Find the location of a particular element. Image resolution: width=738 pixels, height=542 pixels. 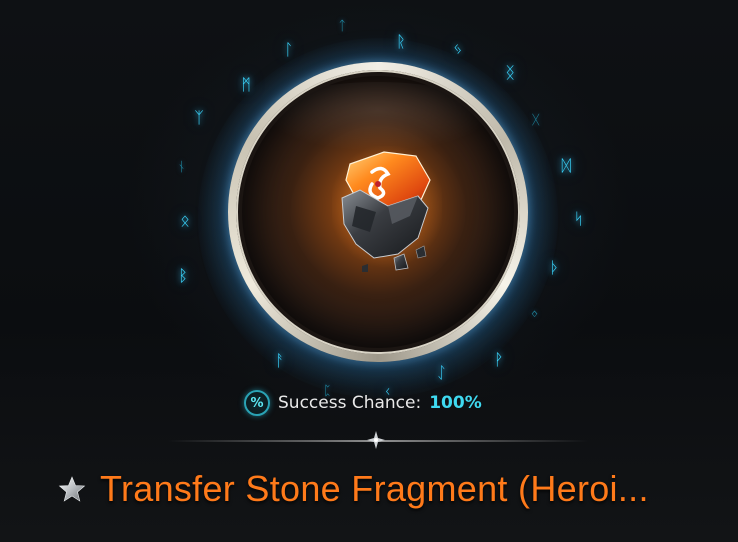

rune-glyph: ᛏ is located at coordinates (342, 27).